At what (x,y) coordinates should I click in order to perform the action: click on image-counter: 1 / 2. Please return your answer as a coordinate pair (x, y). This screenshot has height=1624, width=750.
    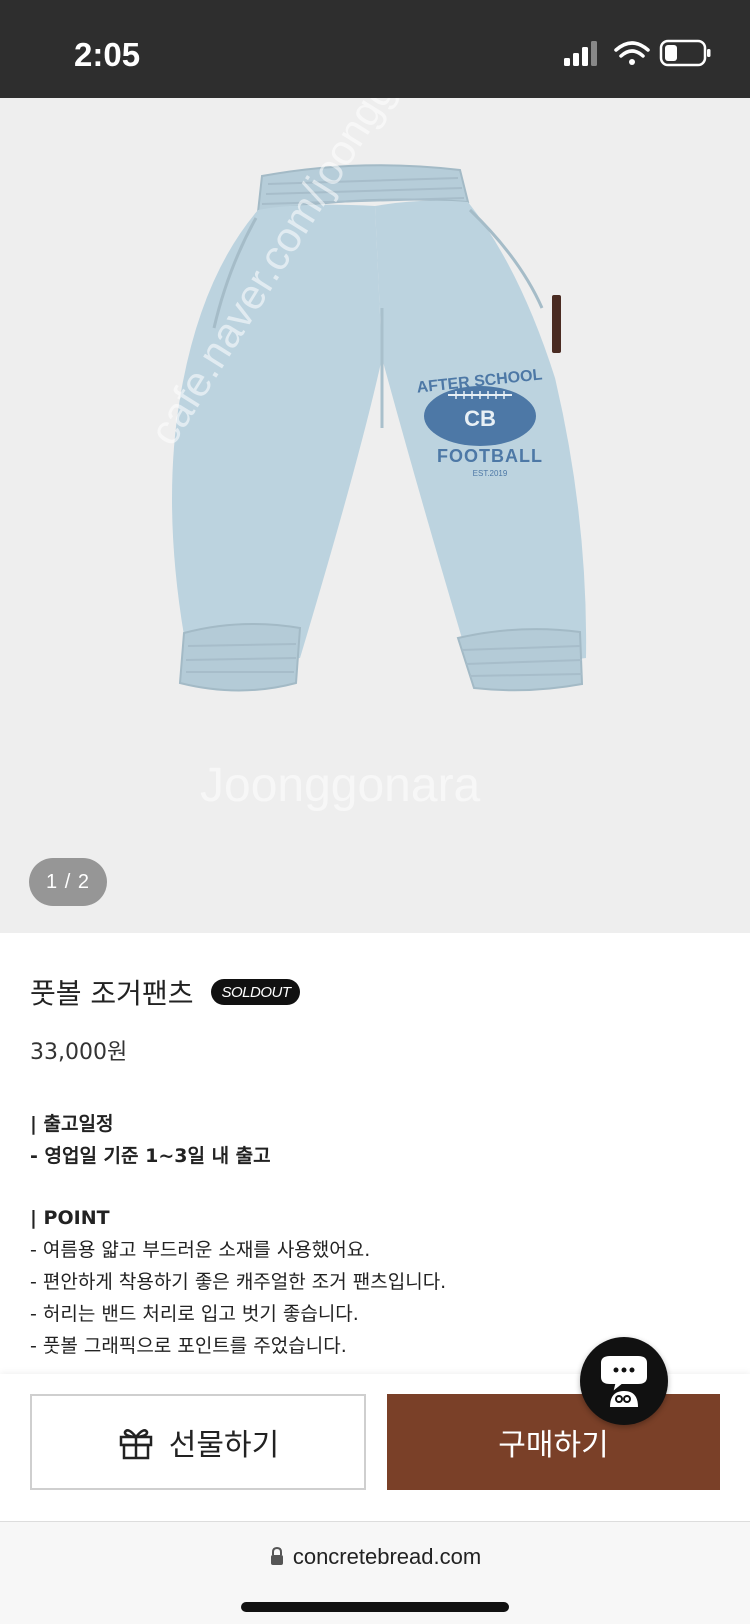
    Looking at the image, I should click on (68, 882).